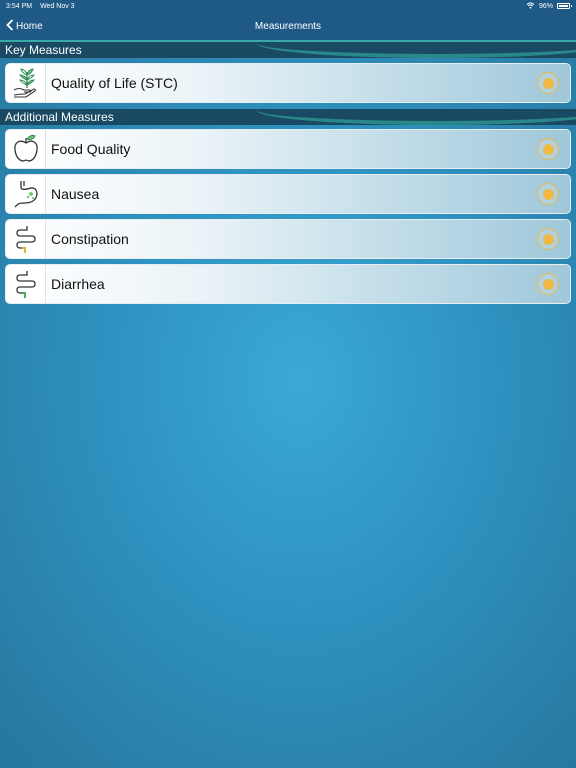  What do you see at coordinates (26, 149) in the screenshot?
I see `apple-icon` at bounding box center [26, 149].